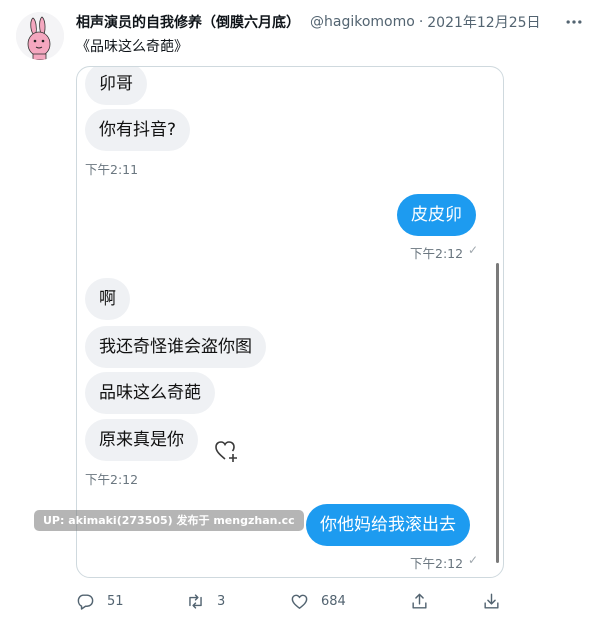 The width and height of the screenshot is (599, 625). What do you see at coordinates (100, 601) in the screenshot?
I see `reply-button: 51` at bounding box center [100, 601].